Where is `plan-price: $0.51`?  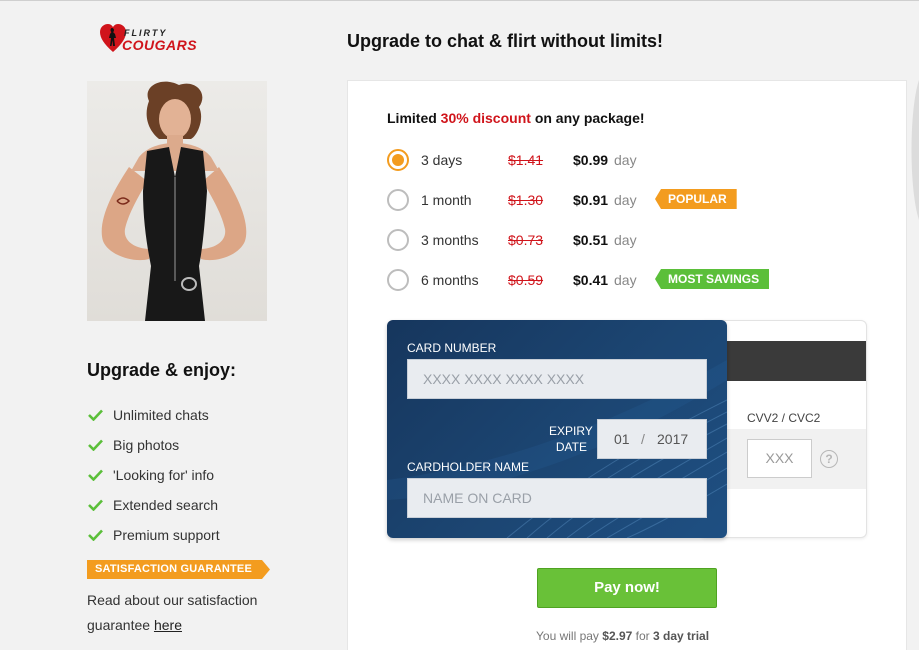 plan-price: $0.51 is located at coordinates (591, 240).